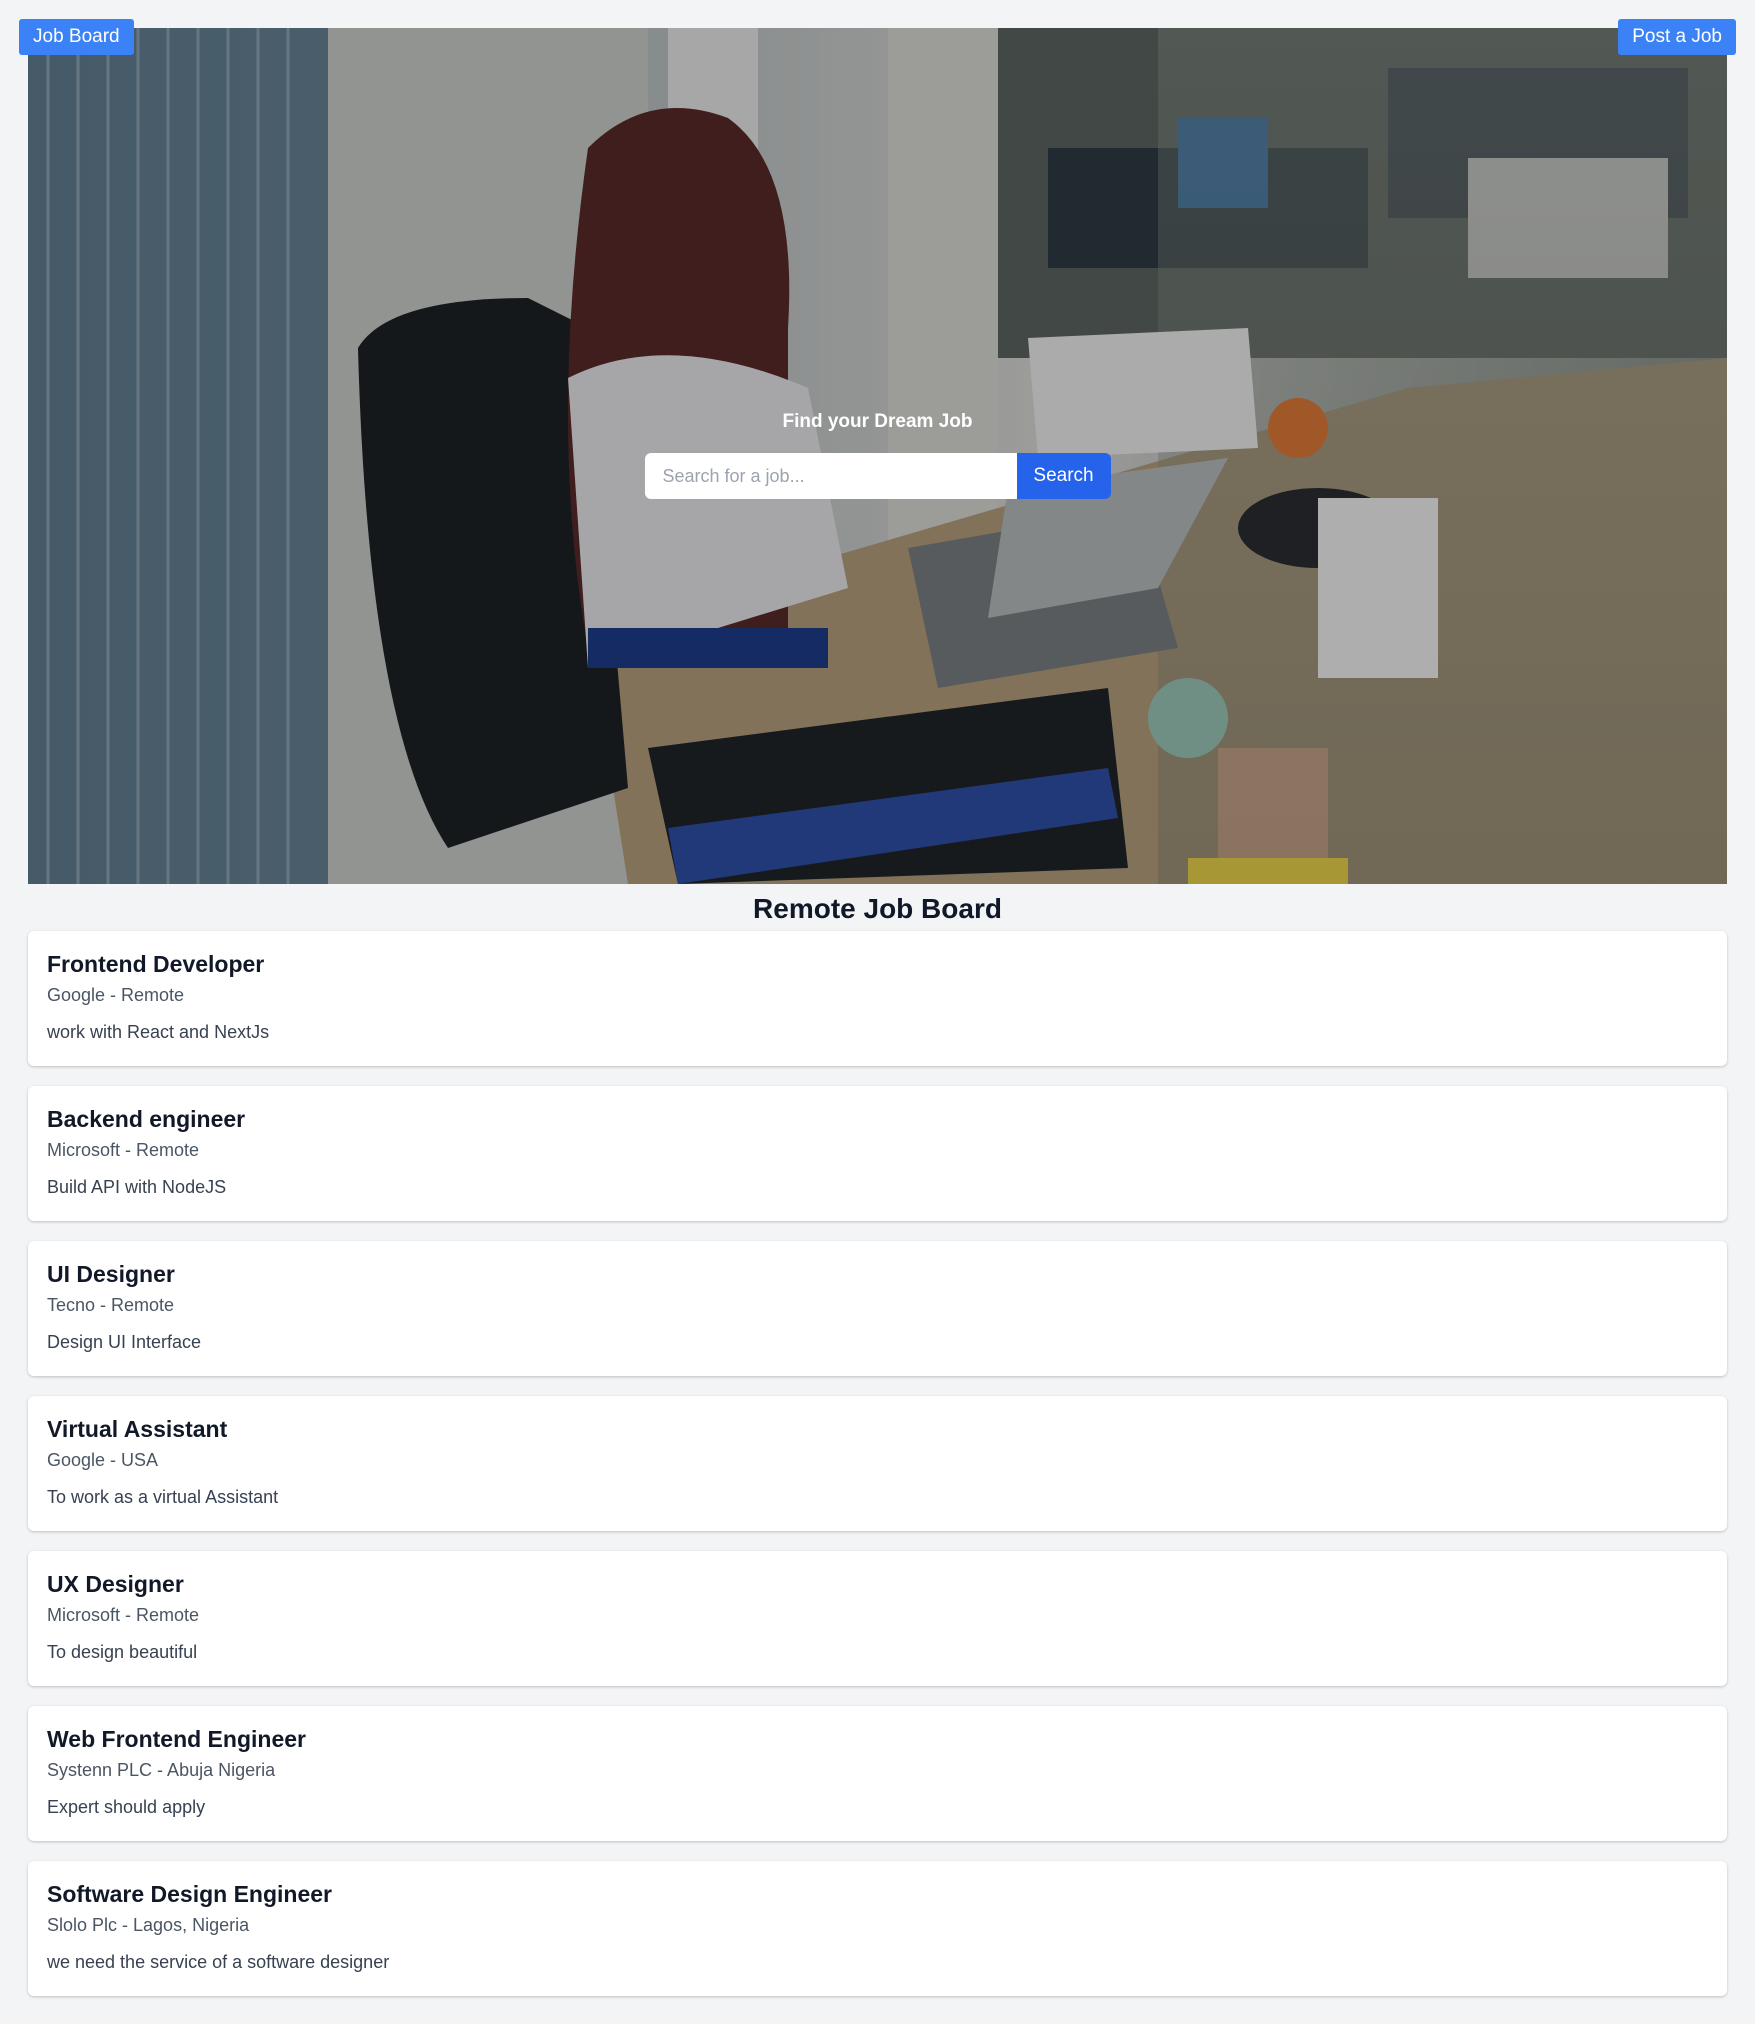  I want to click on job-company-location: Tecno - Remote, so click(111, 1305).